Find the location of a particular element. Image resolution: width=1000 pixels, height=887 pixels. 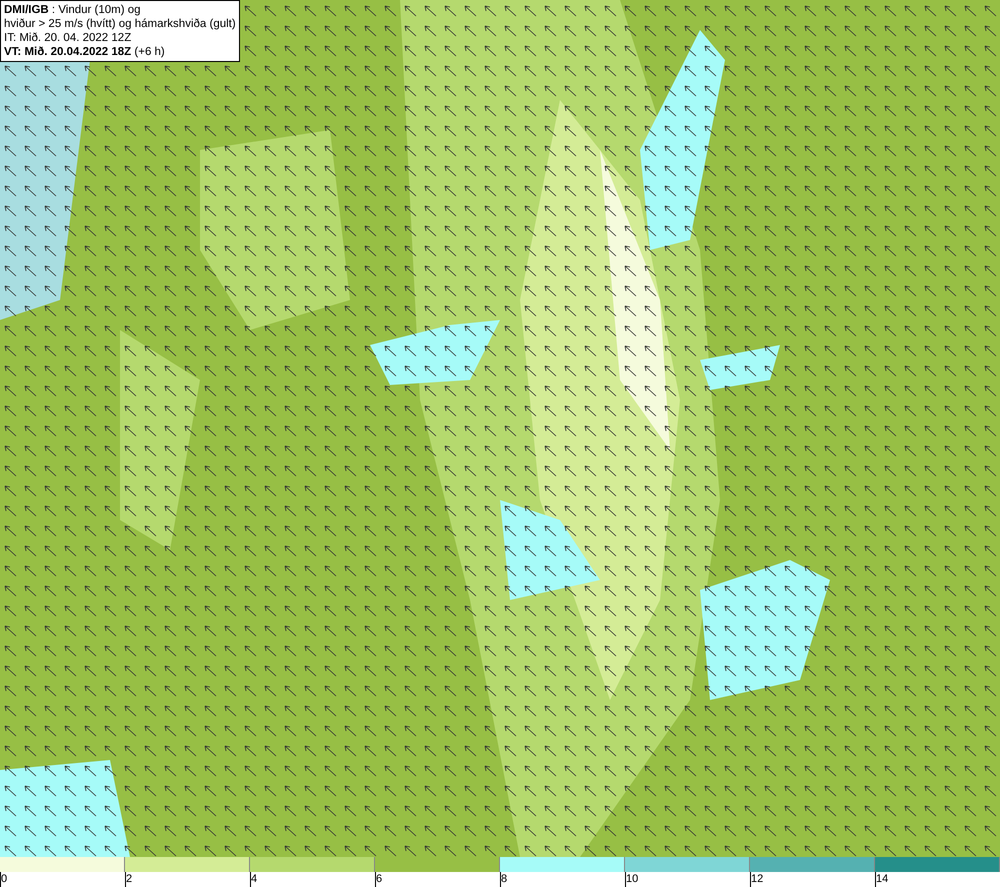

legend-tick-label: 12 is located at coordinates (757, 879).